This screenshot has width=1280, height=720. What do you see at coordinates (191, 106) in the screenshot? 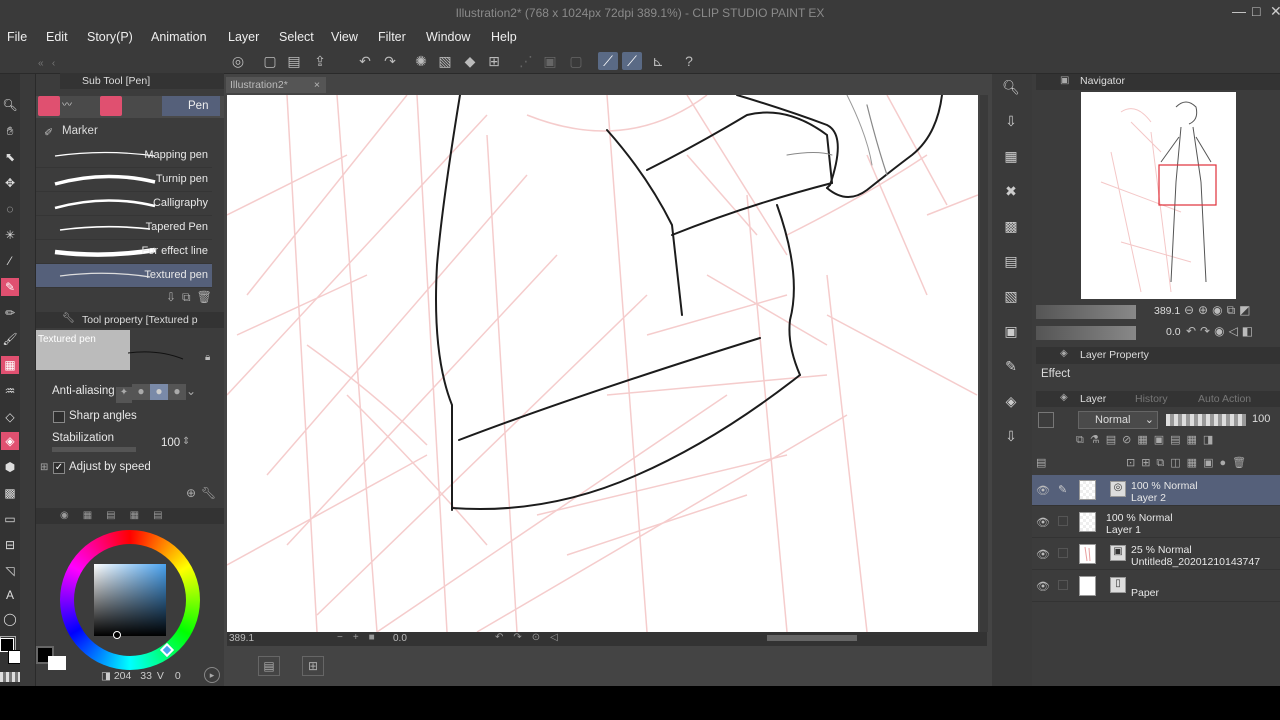
I see `tab-pen: Pen` at bounding box center [191, 106].